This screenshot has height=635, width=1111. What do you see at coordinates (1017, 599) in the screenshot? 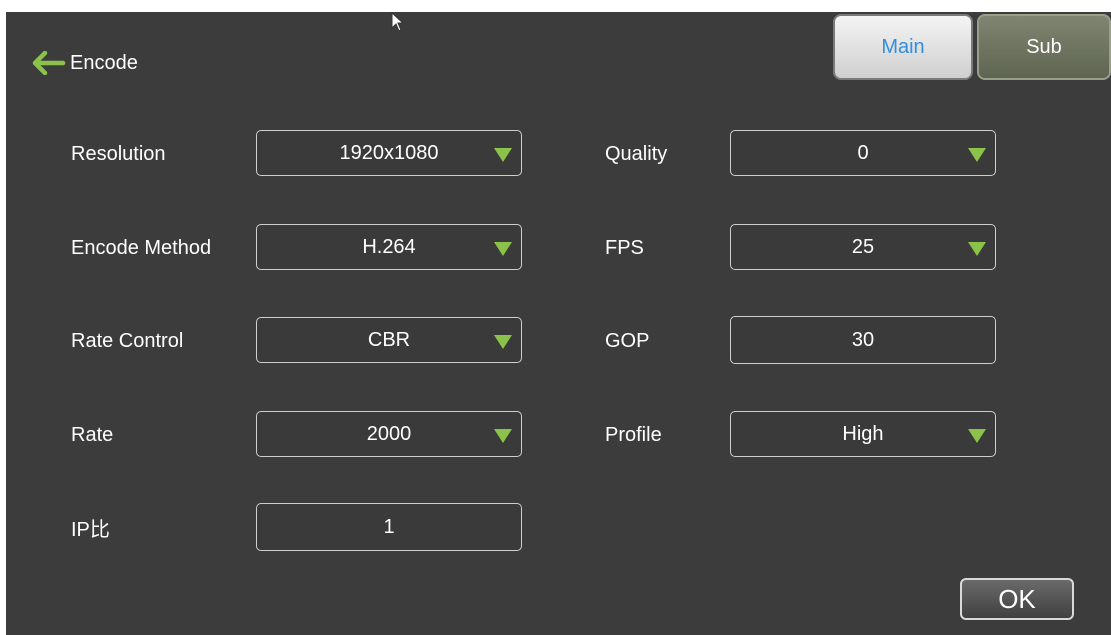
I see `ok-button: OK` at bounding box center [1017, 599].